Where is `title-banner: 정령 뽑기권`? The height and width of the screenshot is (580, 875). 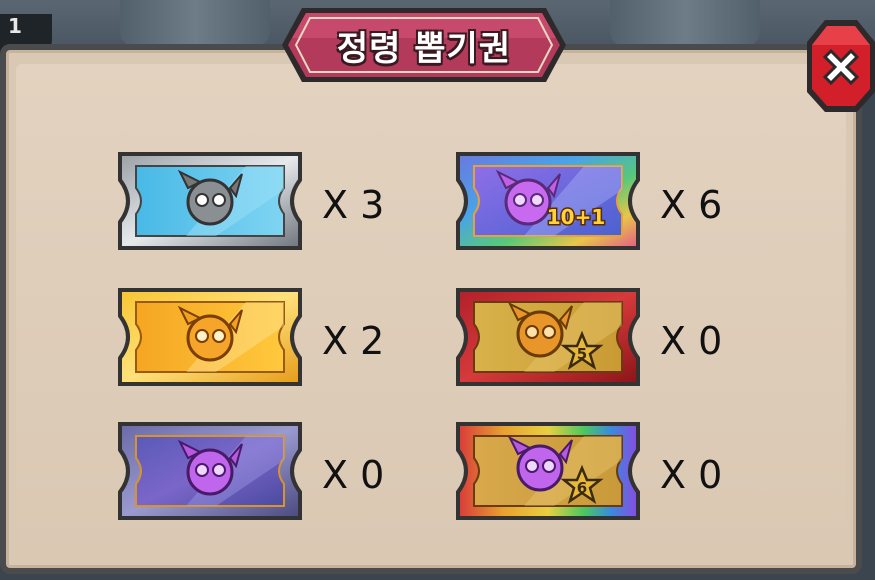 title-banner: 정령 뽑기권 is located at coordinates (424, 45).